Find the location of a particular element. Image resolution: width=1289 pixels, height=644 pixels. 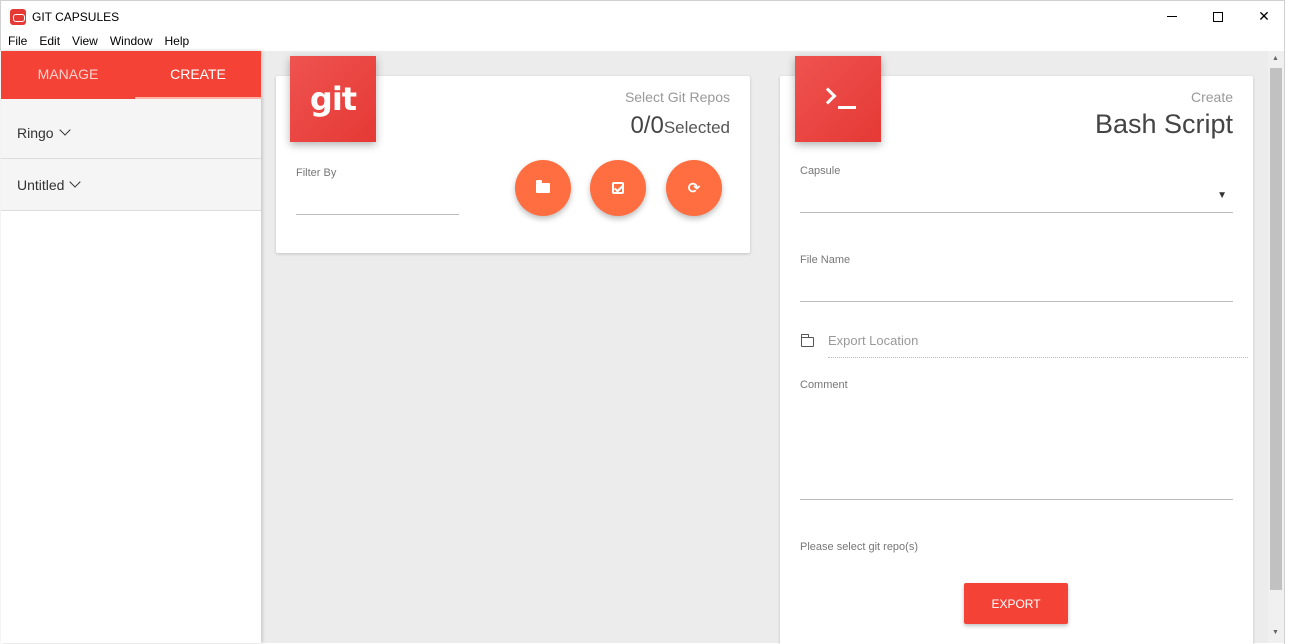

select-all-button is located at coordinates (618, 188).